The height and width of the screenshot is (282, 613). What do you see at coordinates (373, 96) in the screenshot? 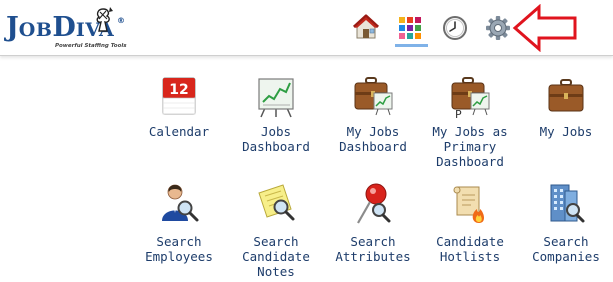
I see `my-jobs-dashboard-icon` at bounding box center [373, 96].